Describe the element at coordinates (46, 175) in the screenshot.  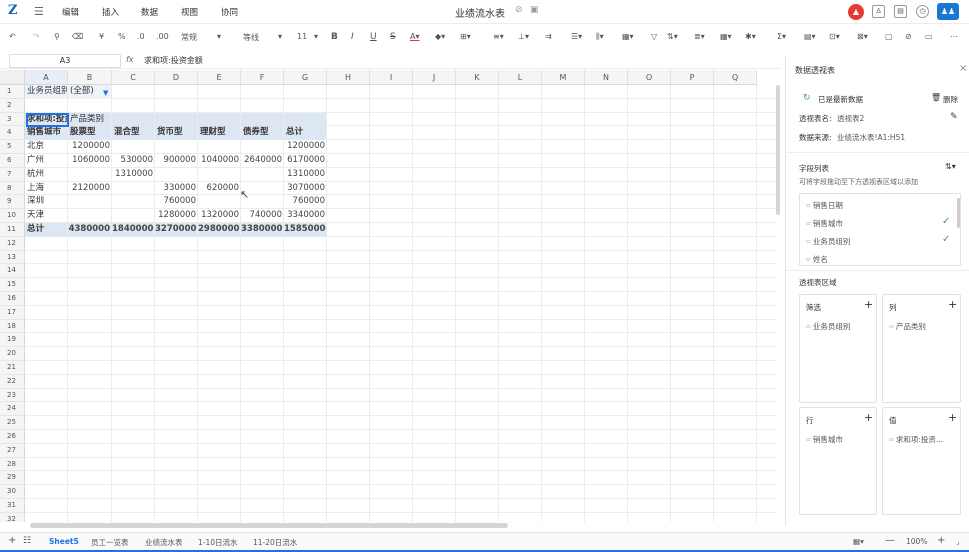
I see `row-label: 杭州` at that location.